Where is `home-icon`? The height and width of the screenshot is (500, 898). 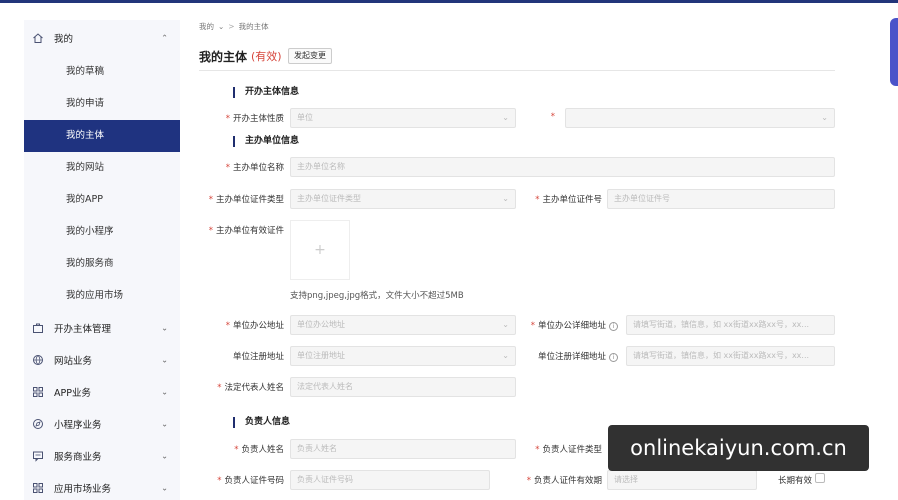 home-icon is located at coordinates (38, 38).